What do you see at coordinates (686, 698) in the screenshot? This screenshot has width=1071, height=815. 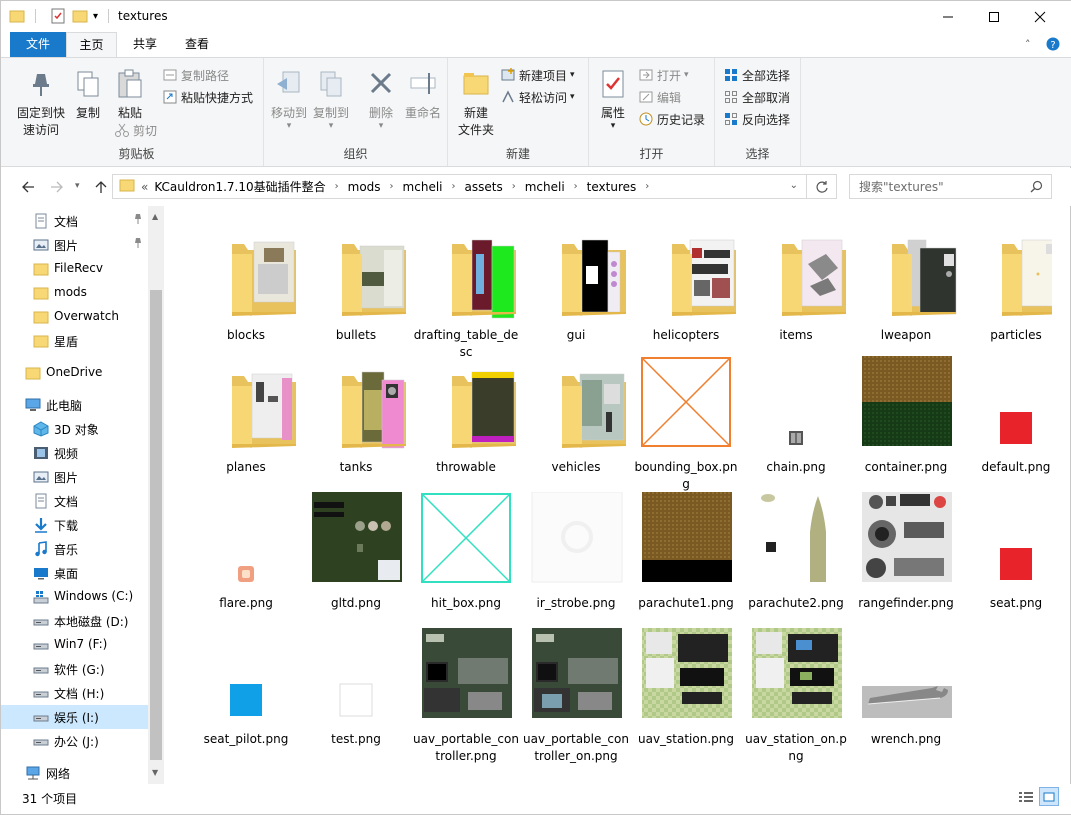 I see `file-item: uav_station.png` at bounding box center [686, 698].